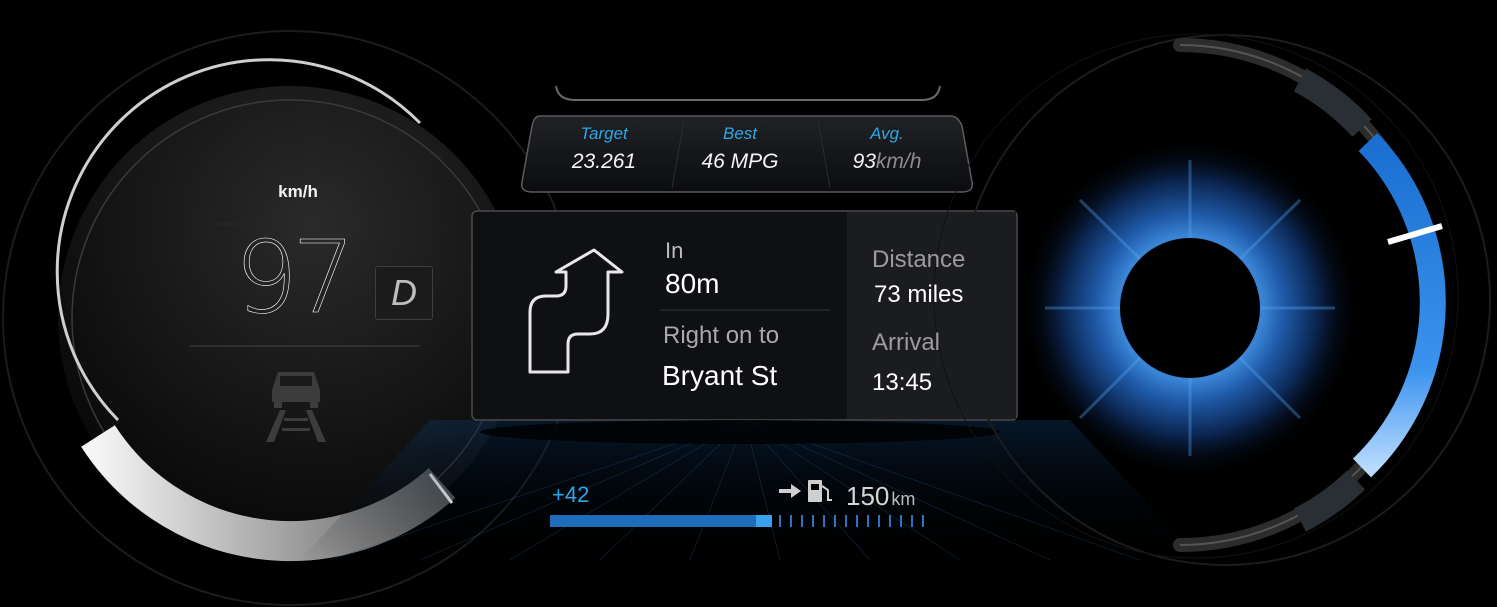  Describe the element at coordinates (898, 161) in the screenshot. I see `stat-avg-unit: km/h` at that location.